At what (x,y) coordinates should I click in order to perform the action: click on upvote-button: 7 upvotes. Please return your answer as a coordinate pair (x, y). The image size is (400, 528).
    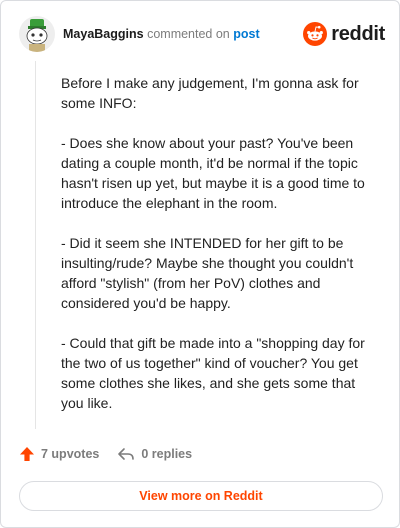
    Looking at the image, I should click on (59, 454).